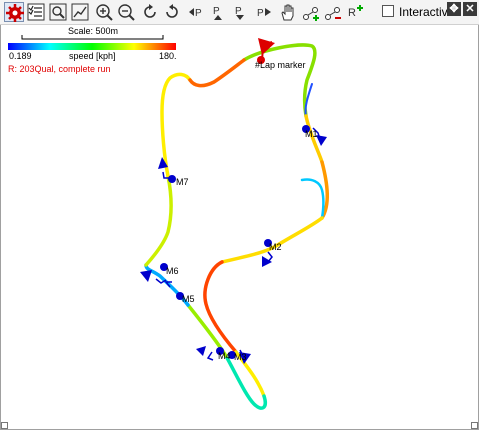  I want to click on speed-colorbar, so click(92, 46).